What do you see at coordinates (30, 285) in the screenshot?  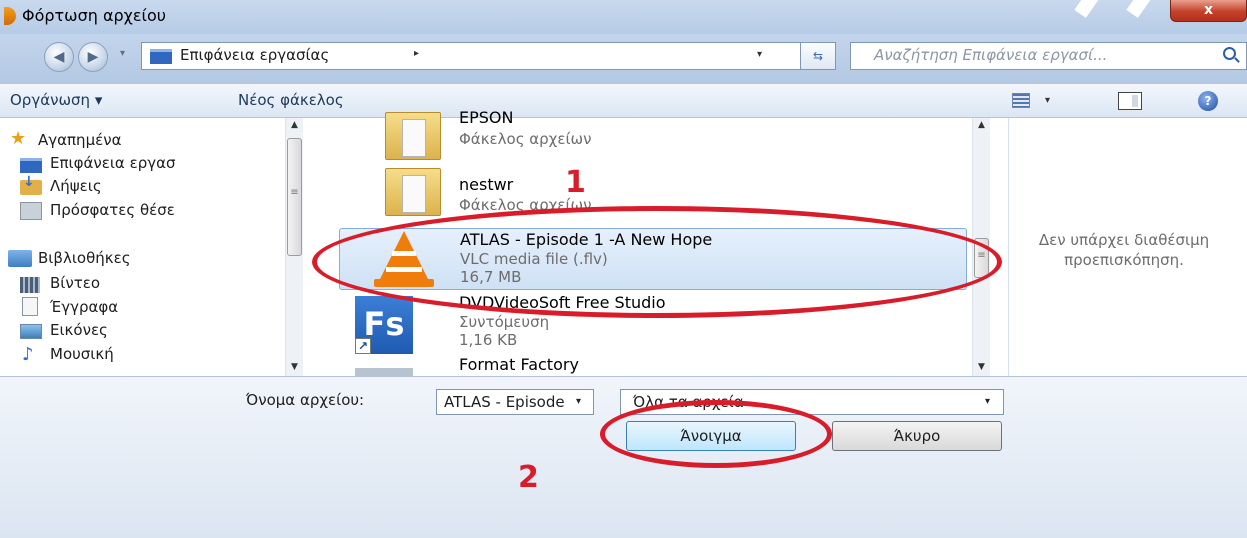 I see `videos-icon` at bounding box center [30, 285].